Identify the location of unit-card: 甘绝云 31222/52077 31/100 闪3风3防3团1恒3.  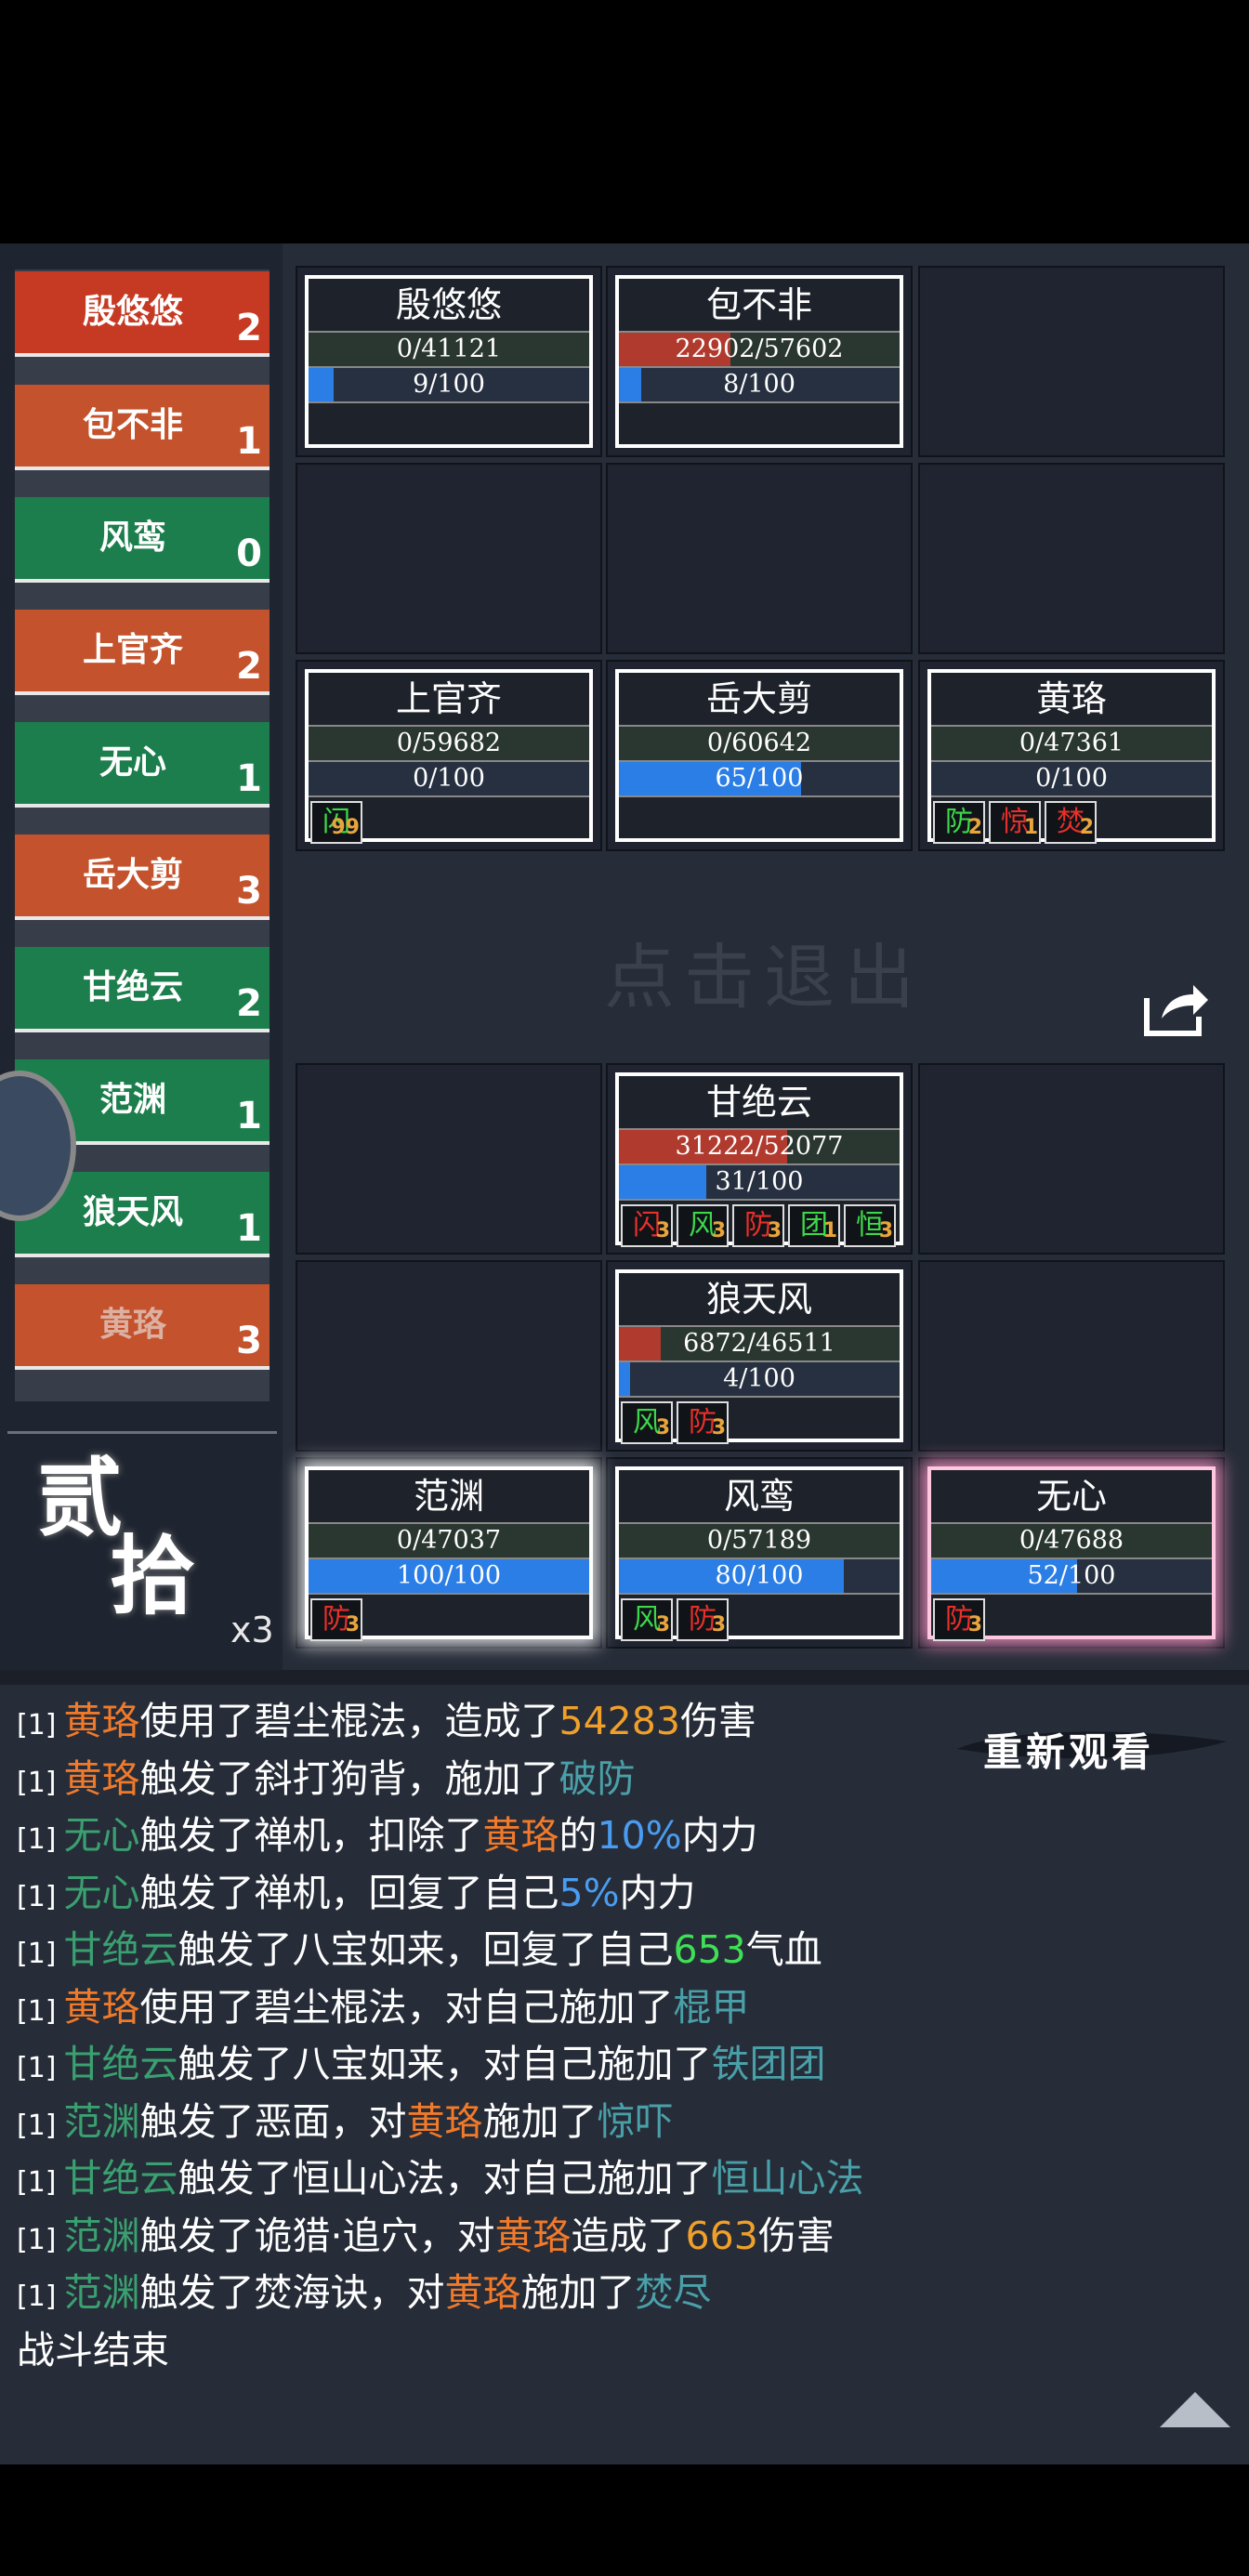
(759, 1159).